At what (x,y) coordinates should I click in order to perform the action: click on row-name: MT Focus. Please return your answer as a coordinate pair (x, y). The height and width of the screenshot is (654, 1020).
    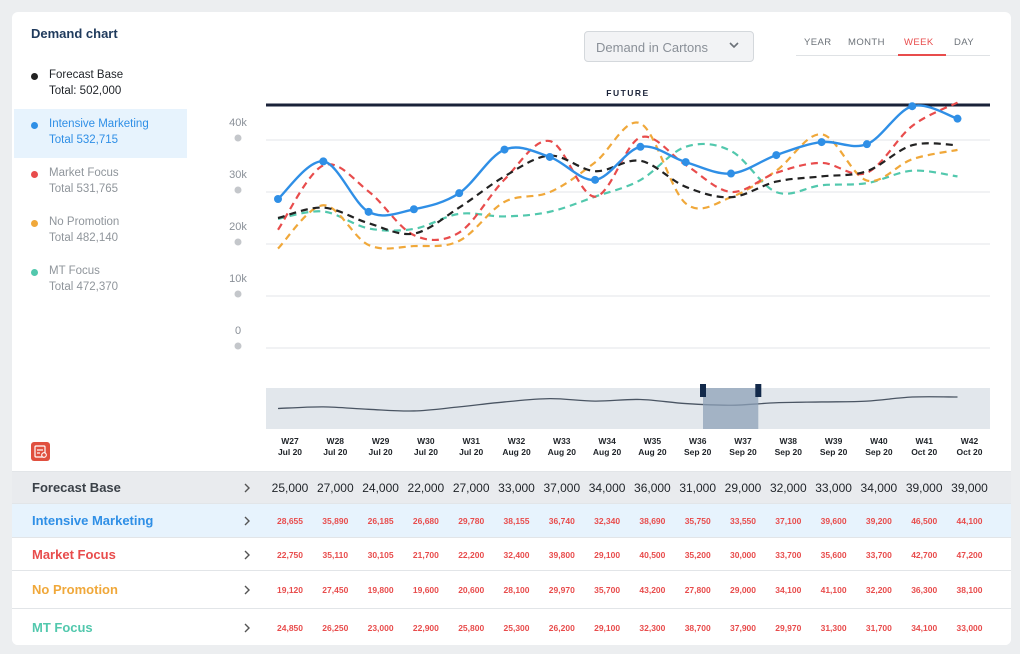
    Looking at the image, I should click on (62, 627).